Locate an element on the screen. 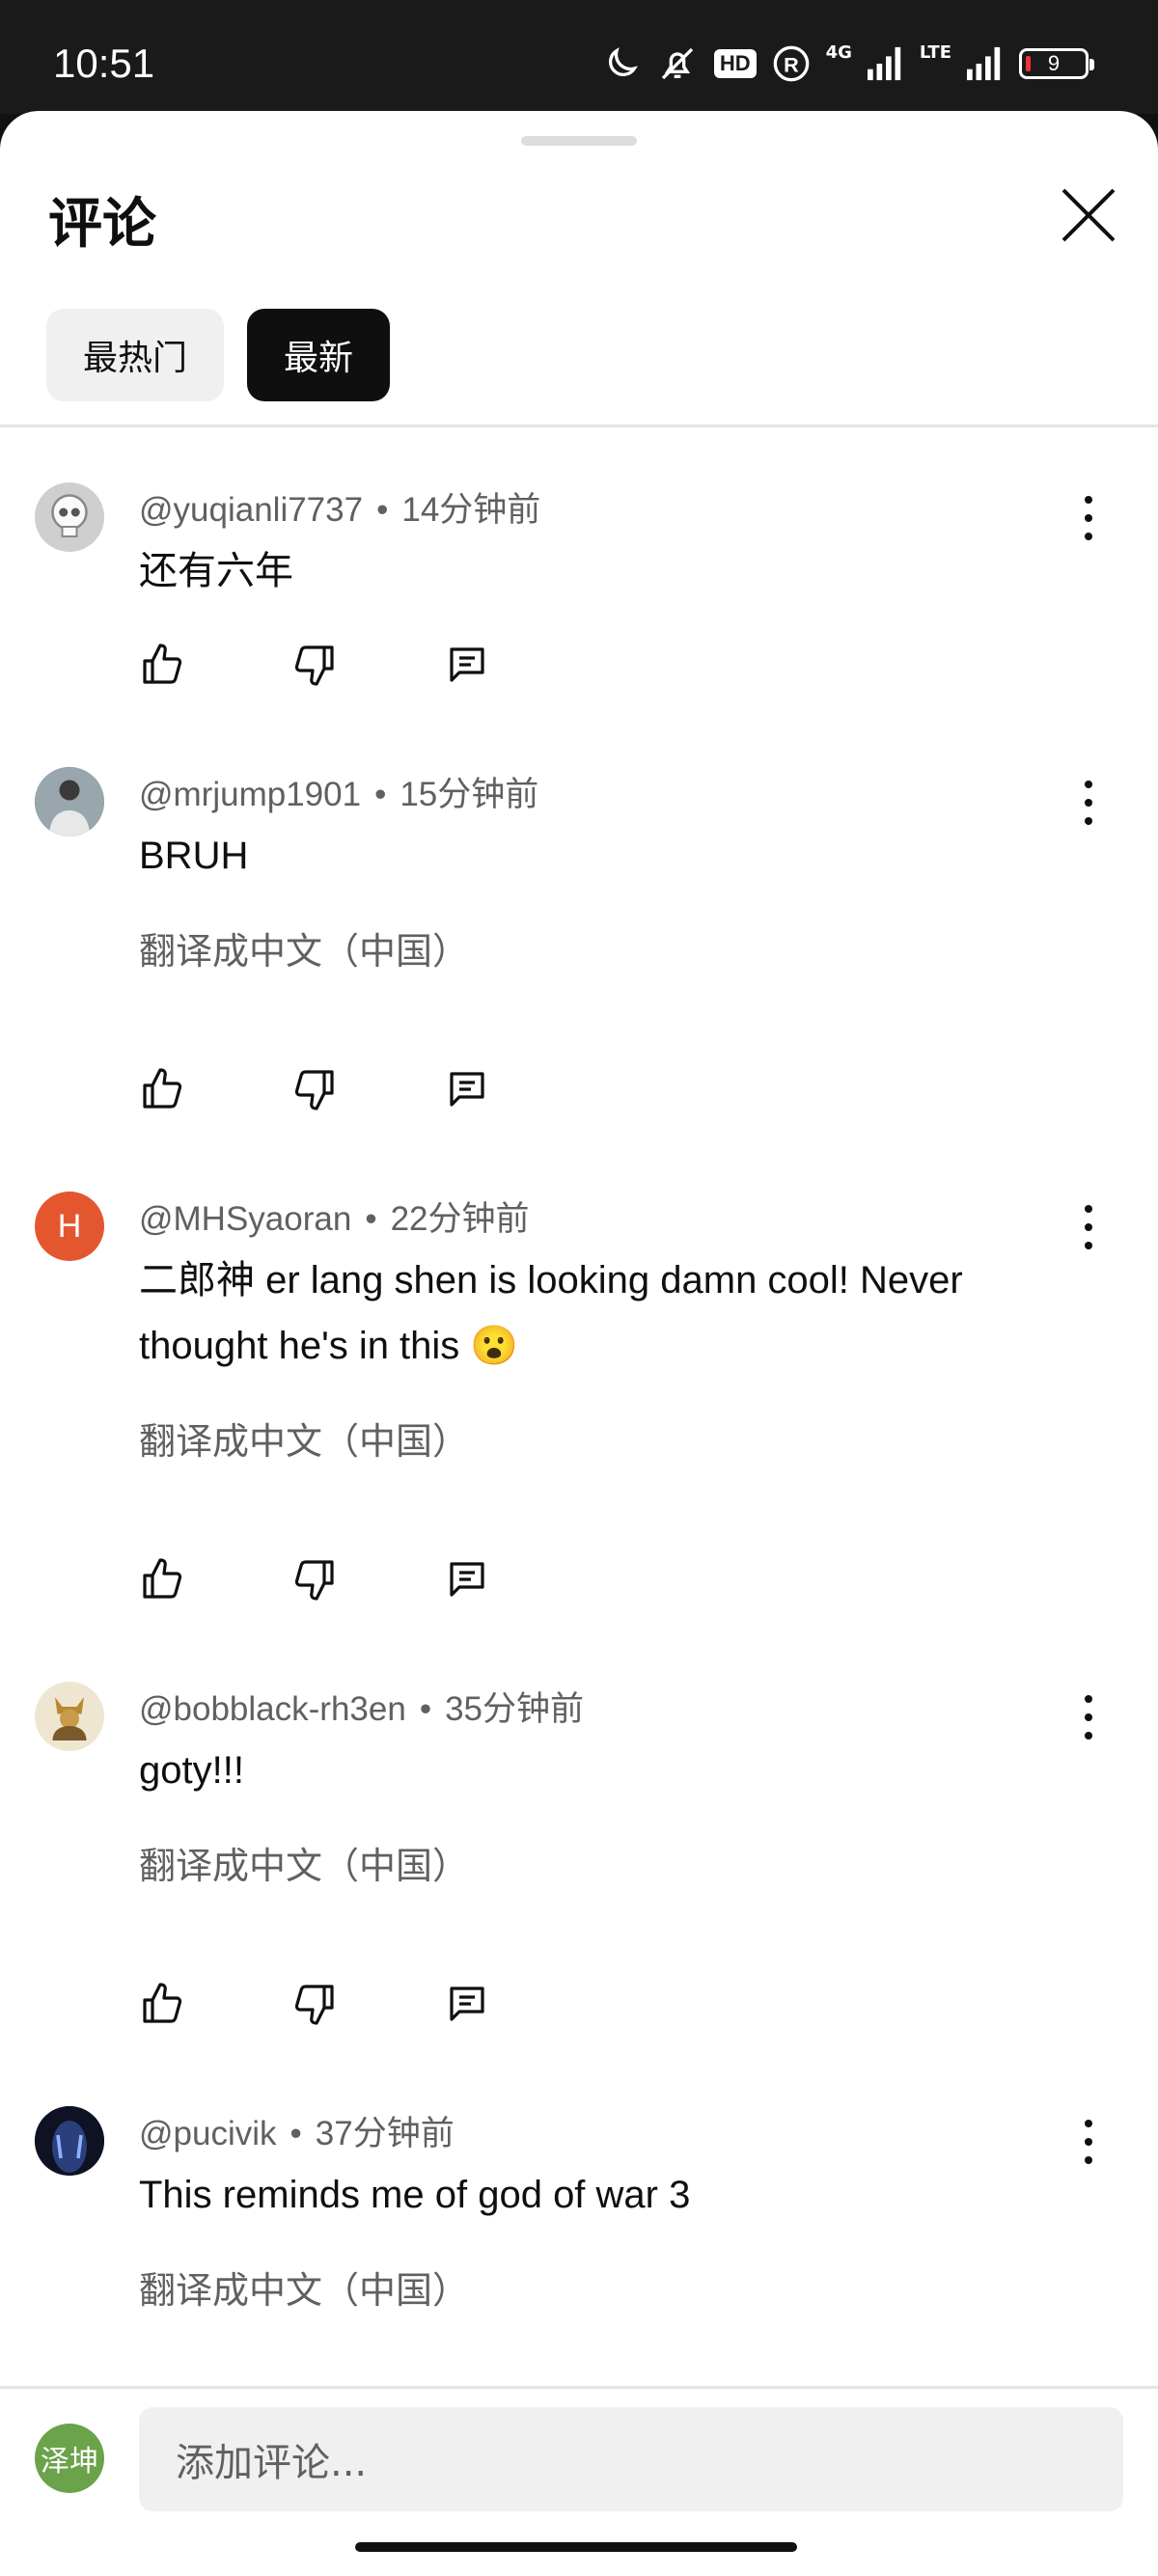  comment-text: BRUH is located at coordinates (194, 856).